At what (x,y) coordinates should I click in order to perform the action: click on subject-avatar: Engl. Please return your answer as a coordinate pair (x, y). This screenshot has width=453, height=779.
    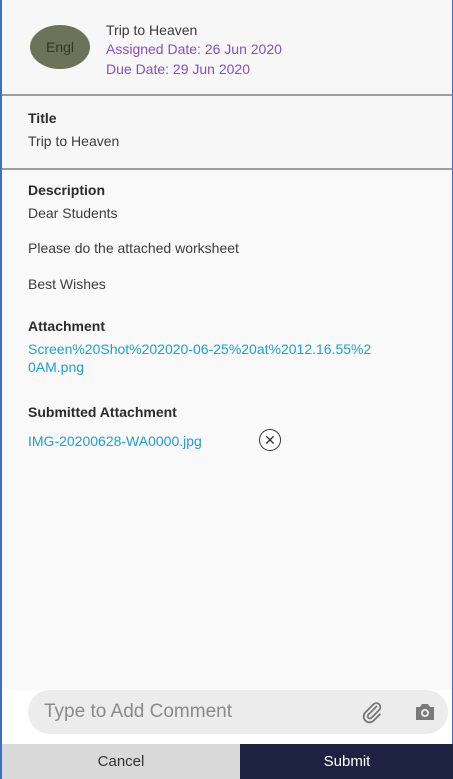
    Looking at the image, I should click on (60, 47).